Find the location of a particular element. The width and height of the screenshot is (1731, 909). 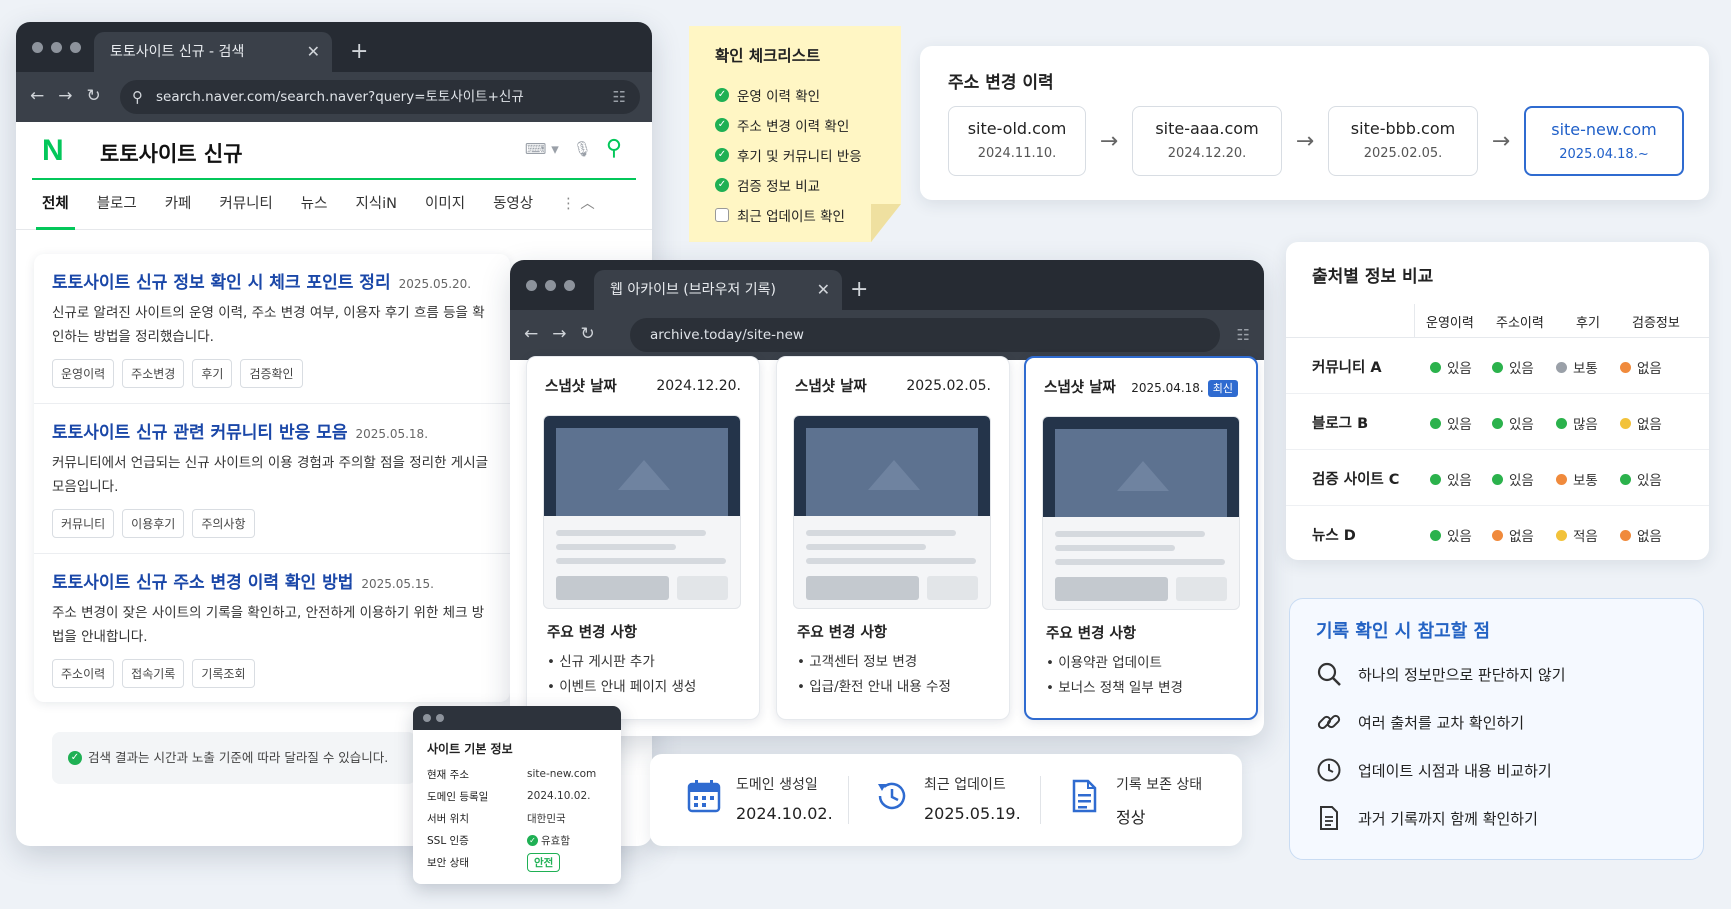

history-entry: site-bbb.com 2025.02.05. is located at coordinates (1403, 141).